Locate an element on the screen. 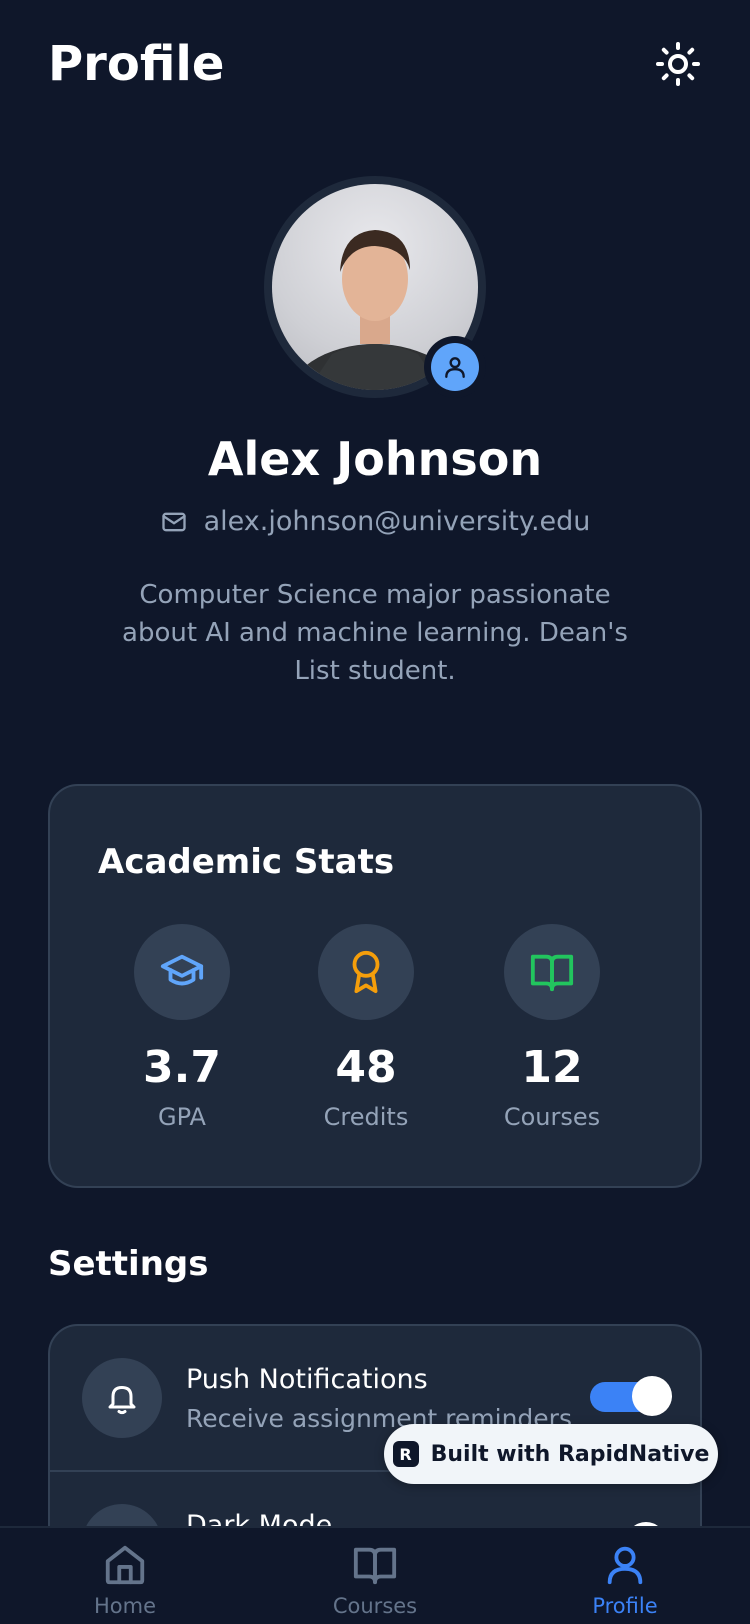 The image size is (750, 1624). tab-profile: Profile is located at coordinates (625, 1580).